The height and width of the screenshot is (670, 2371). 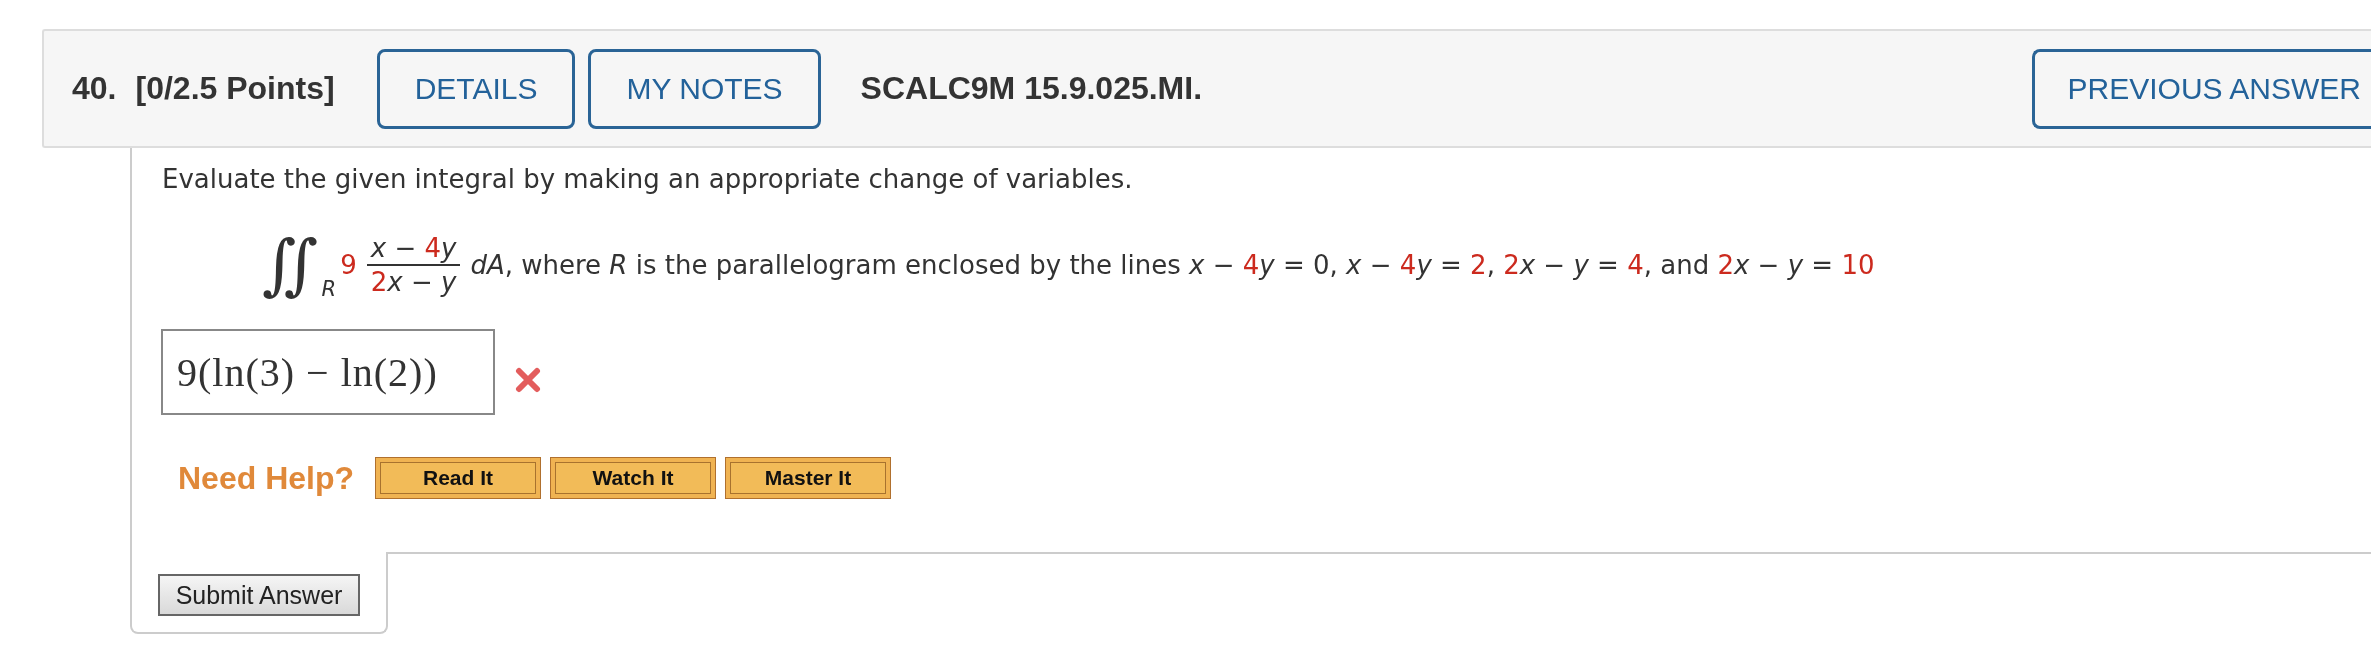 I want to click on fraction-numerator: x − 4y, so click(x=413, y=248).